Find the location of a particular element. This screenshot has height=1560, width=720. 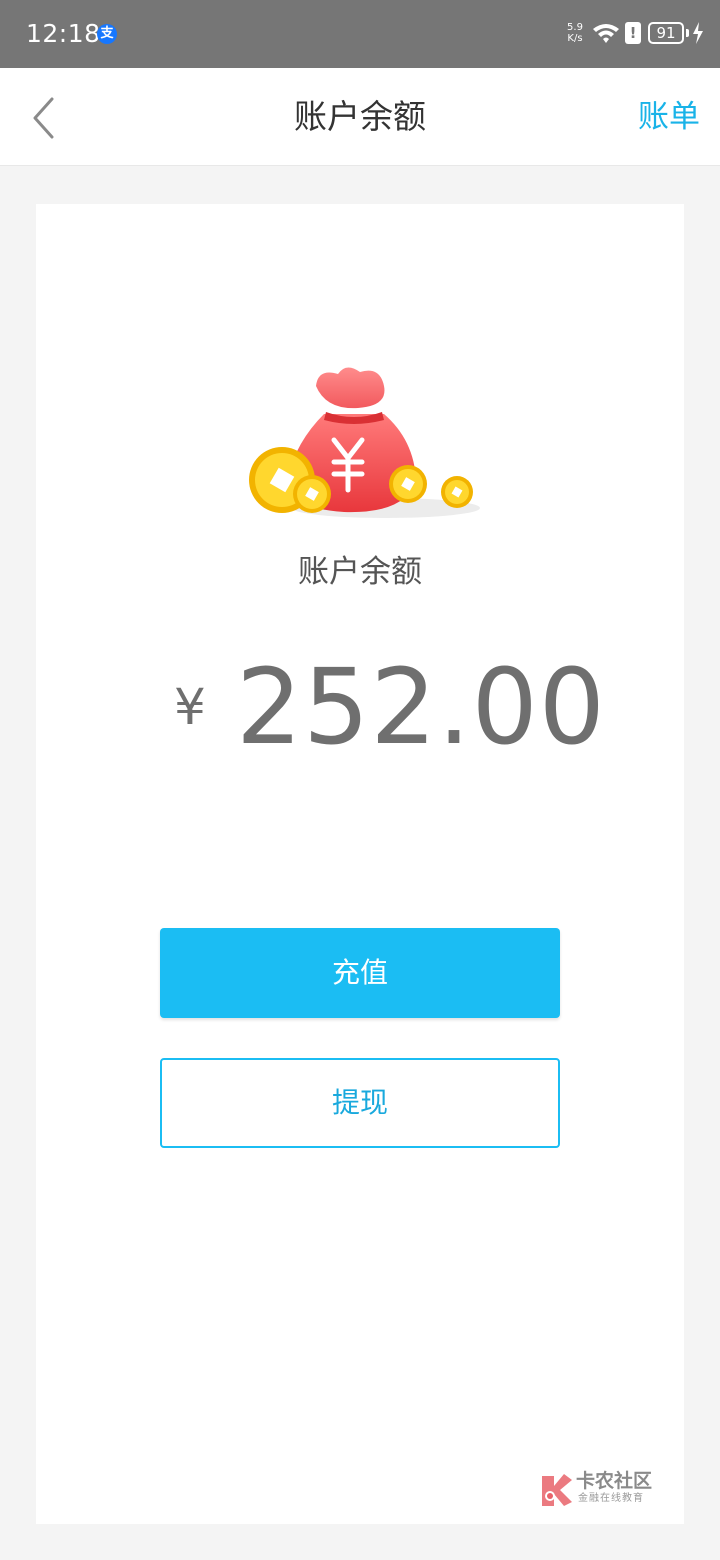

charging-icon is located at coordinates (698, 33).